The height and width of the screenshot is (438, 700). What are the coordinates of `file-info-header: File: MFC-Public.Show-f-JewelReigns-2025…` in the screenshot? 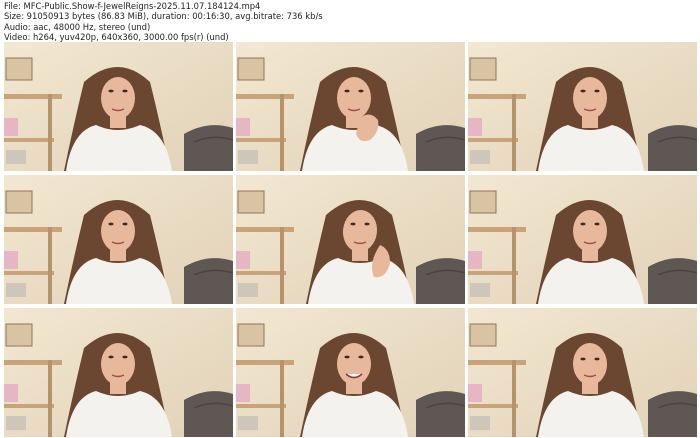 It's located at (163, 21).